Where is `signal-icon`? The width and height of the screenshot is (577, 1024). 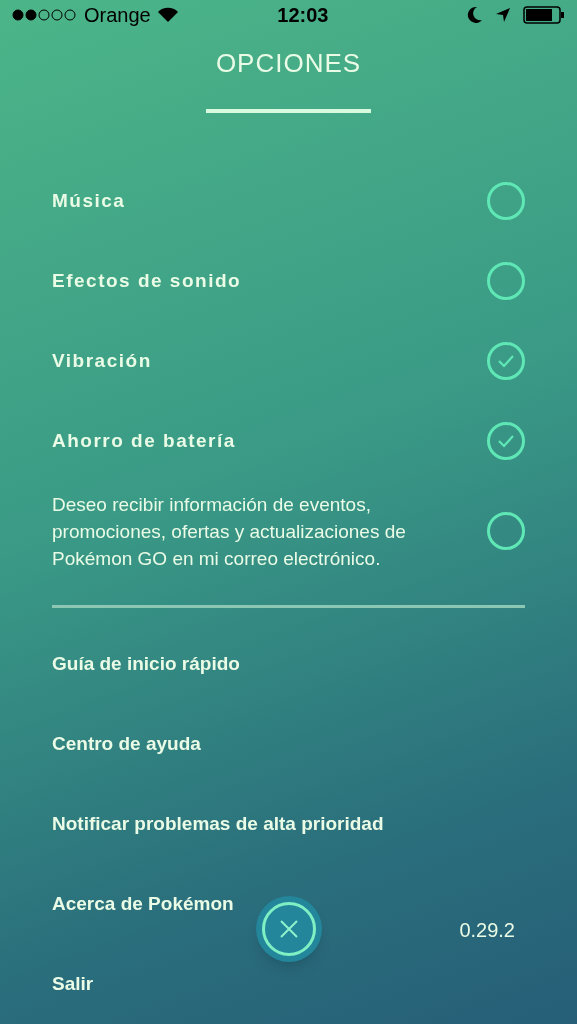 signal-icon is located at coordinates (45, 15).